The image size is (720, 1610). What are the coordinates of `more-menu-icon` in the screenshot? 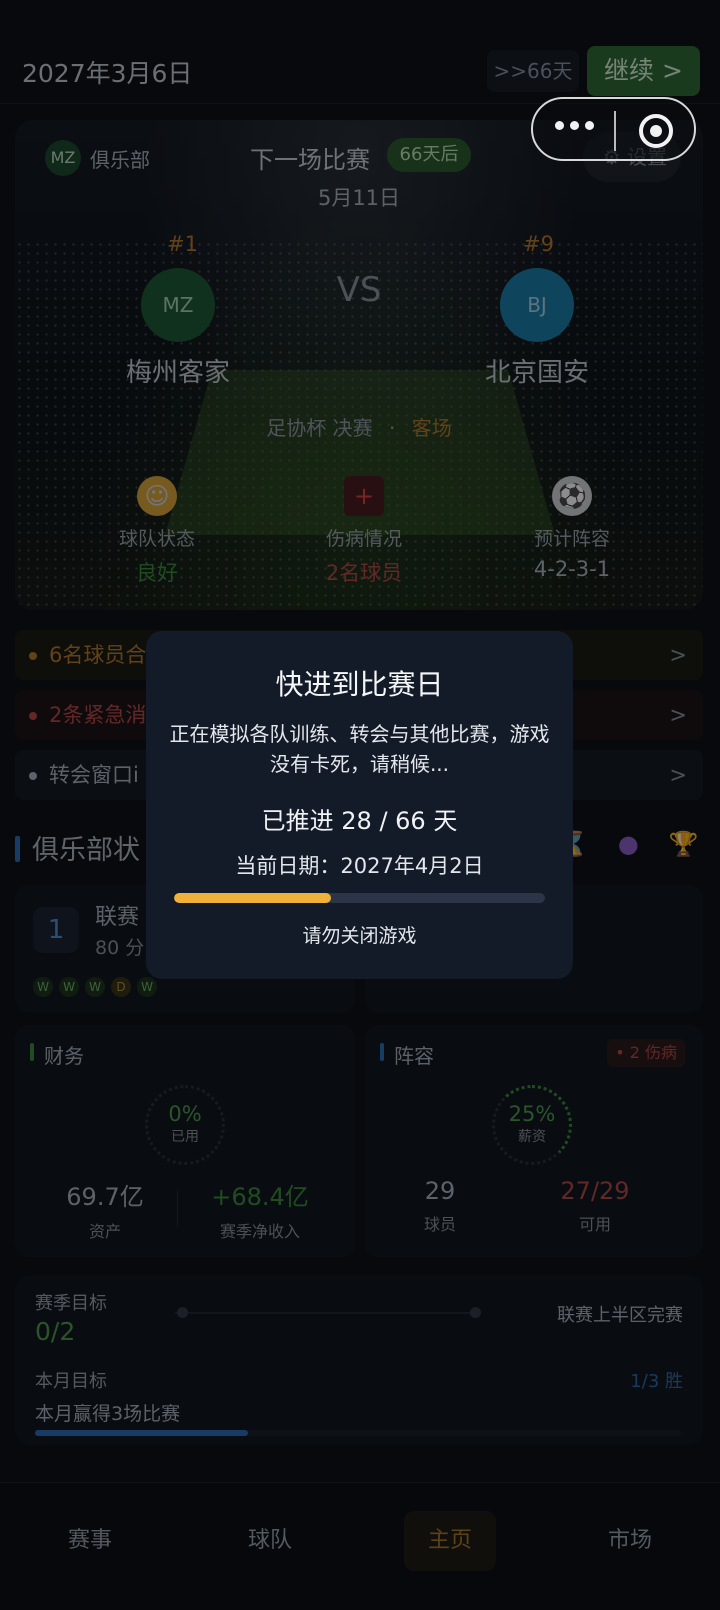 It's located at (574, 125).